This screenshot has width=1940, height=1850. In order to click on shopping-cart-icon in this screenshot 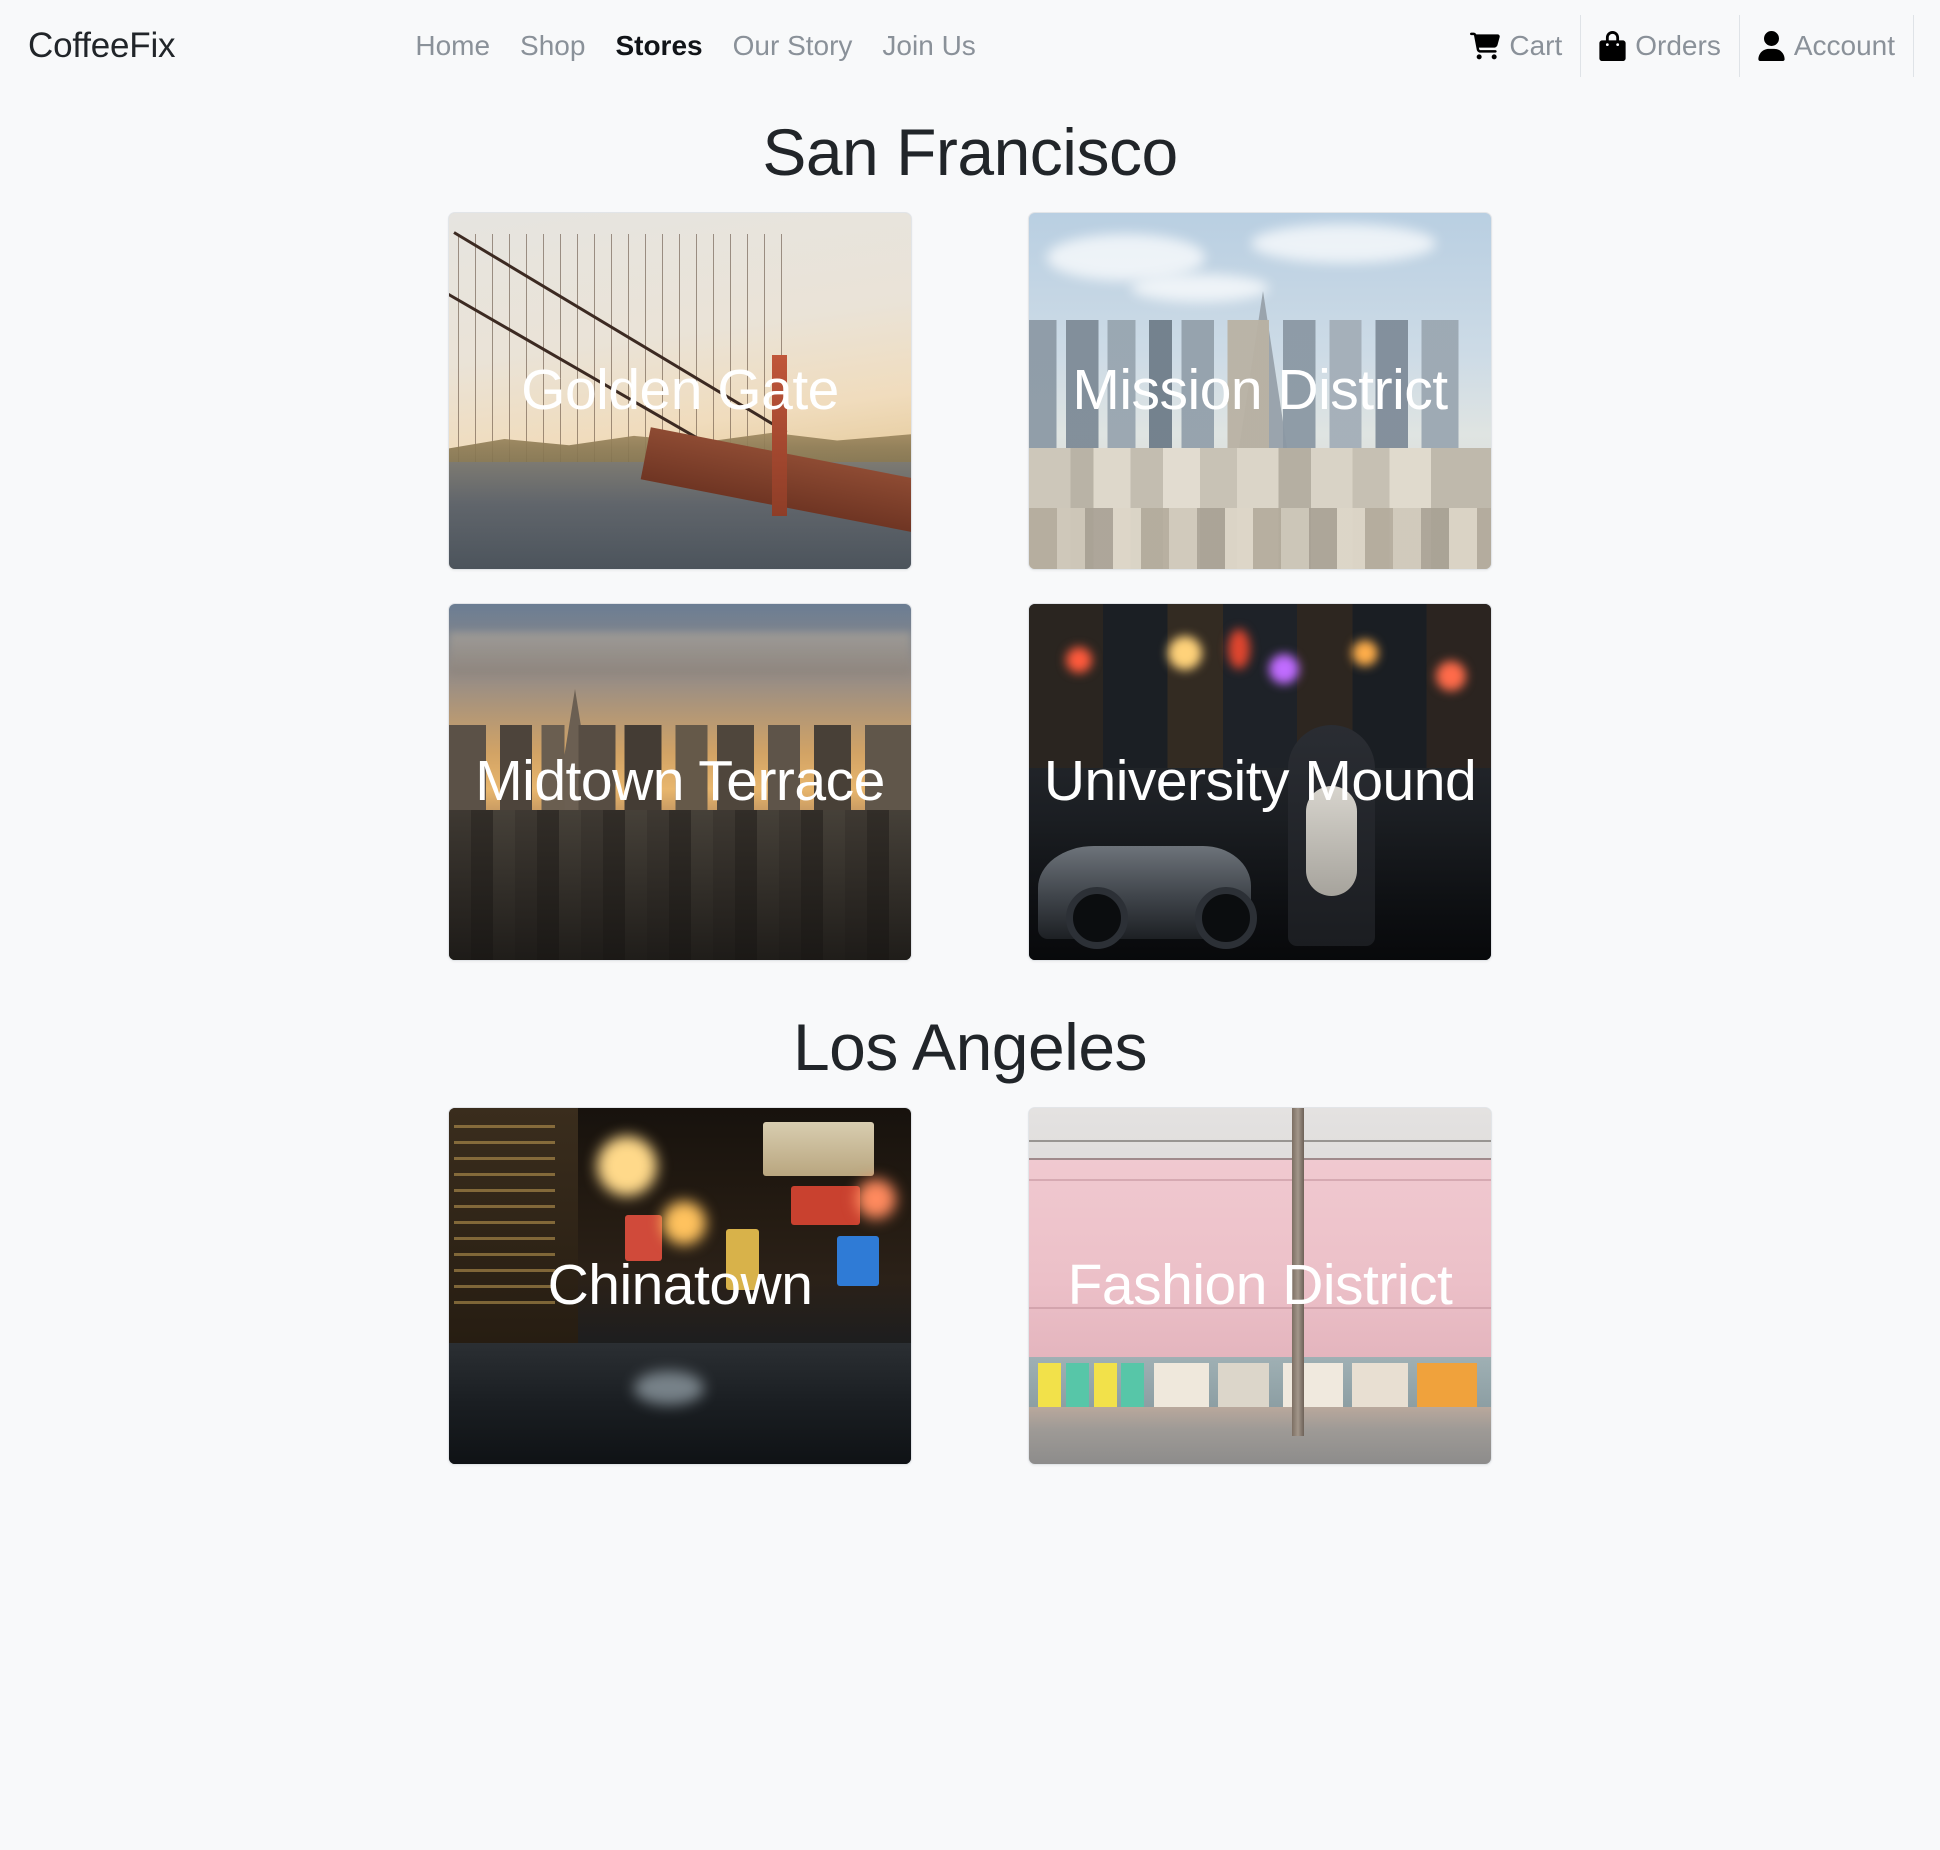, I will do `click(1485, 46)`.